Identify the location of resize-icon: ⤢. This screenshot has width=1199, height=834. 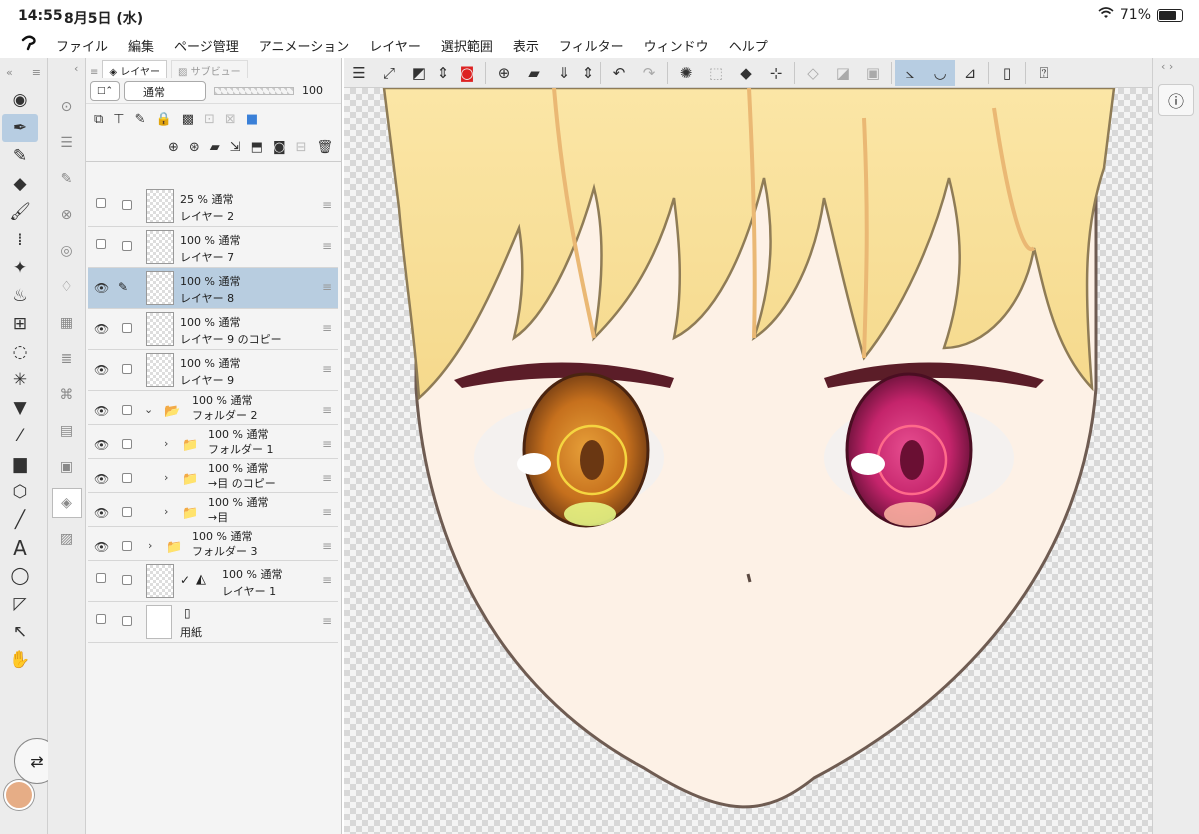
(389, 73).